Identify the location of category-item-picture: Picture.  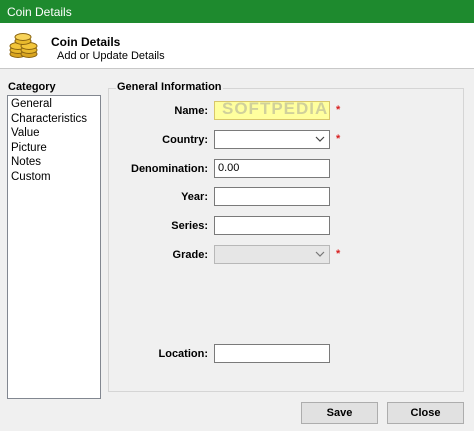
(54, 148).